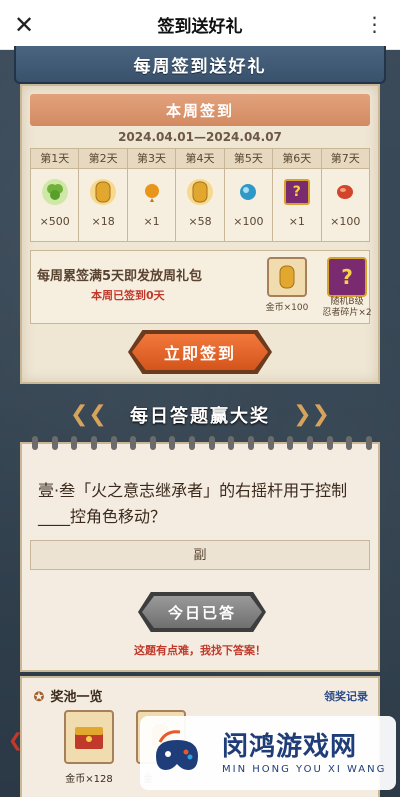 The height and width of the screenshot is (797, 400). I want to click on day-count: ×500, so click(54, 221).